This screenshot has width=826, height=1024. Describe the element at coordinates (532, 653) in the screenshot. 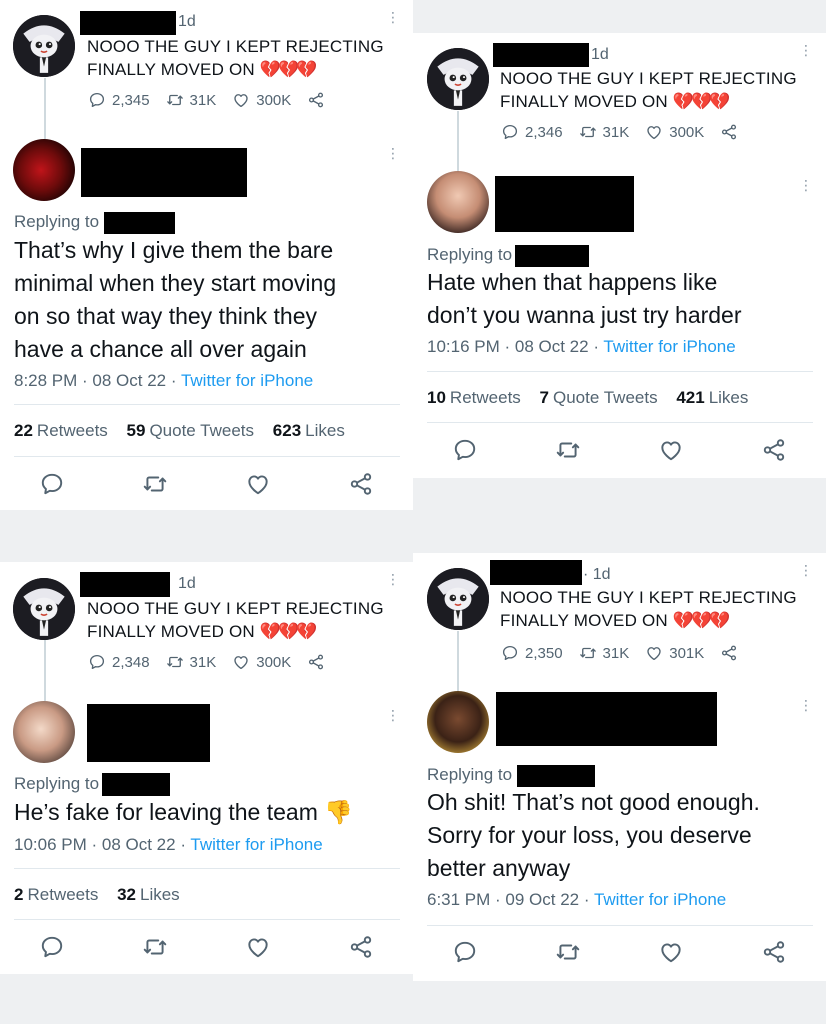

I see `reply-count-button: 2,350` at that location.